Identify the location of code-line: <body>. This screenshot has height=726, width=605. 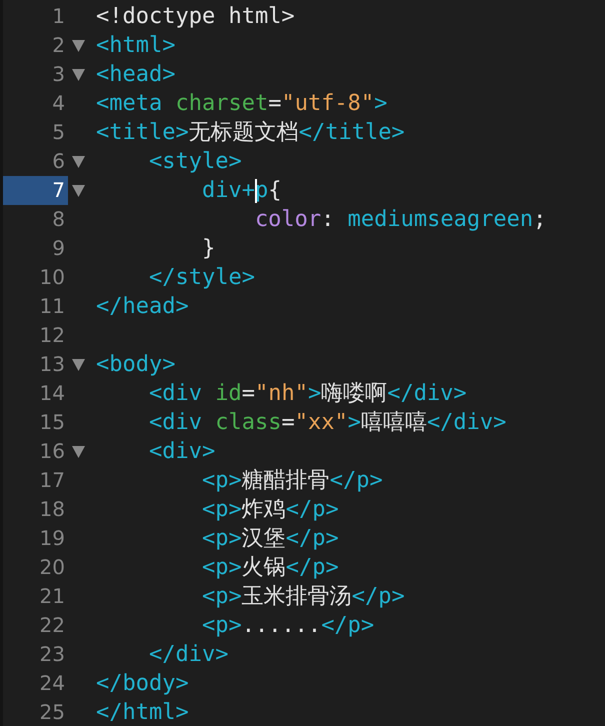
(136, 365).